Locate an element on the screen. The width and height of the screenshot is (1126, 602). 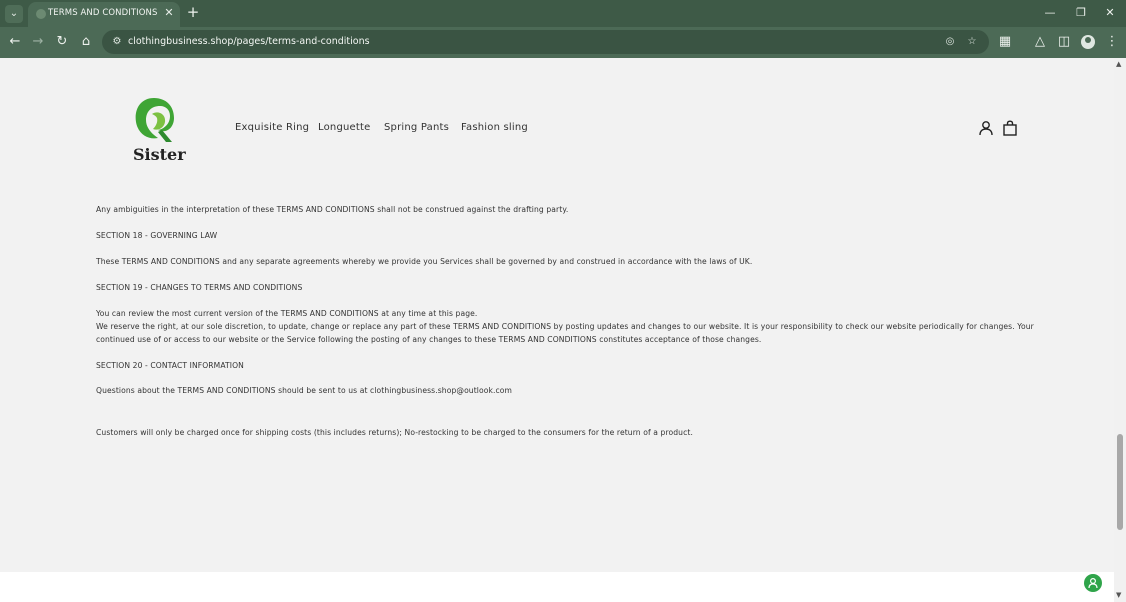
scrollbar-thumb is located at coordinates (1120, 482).